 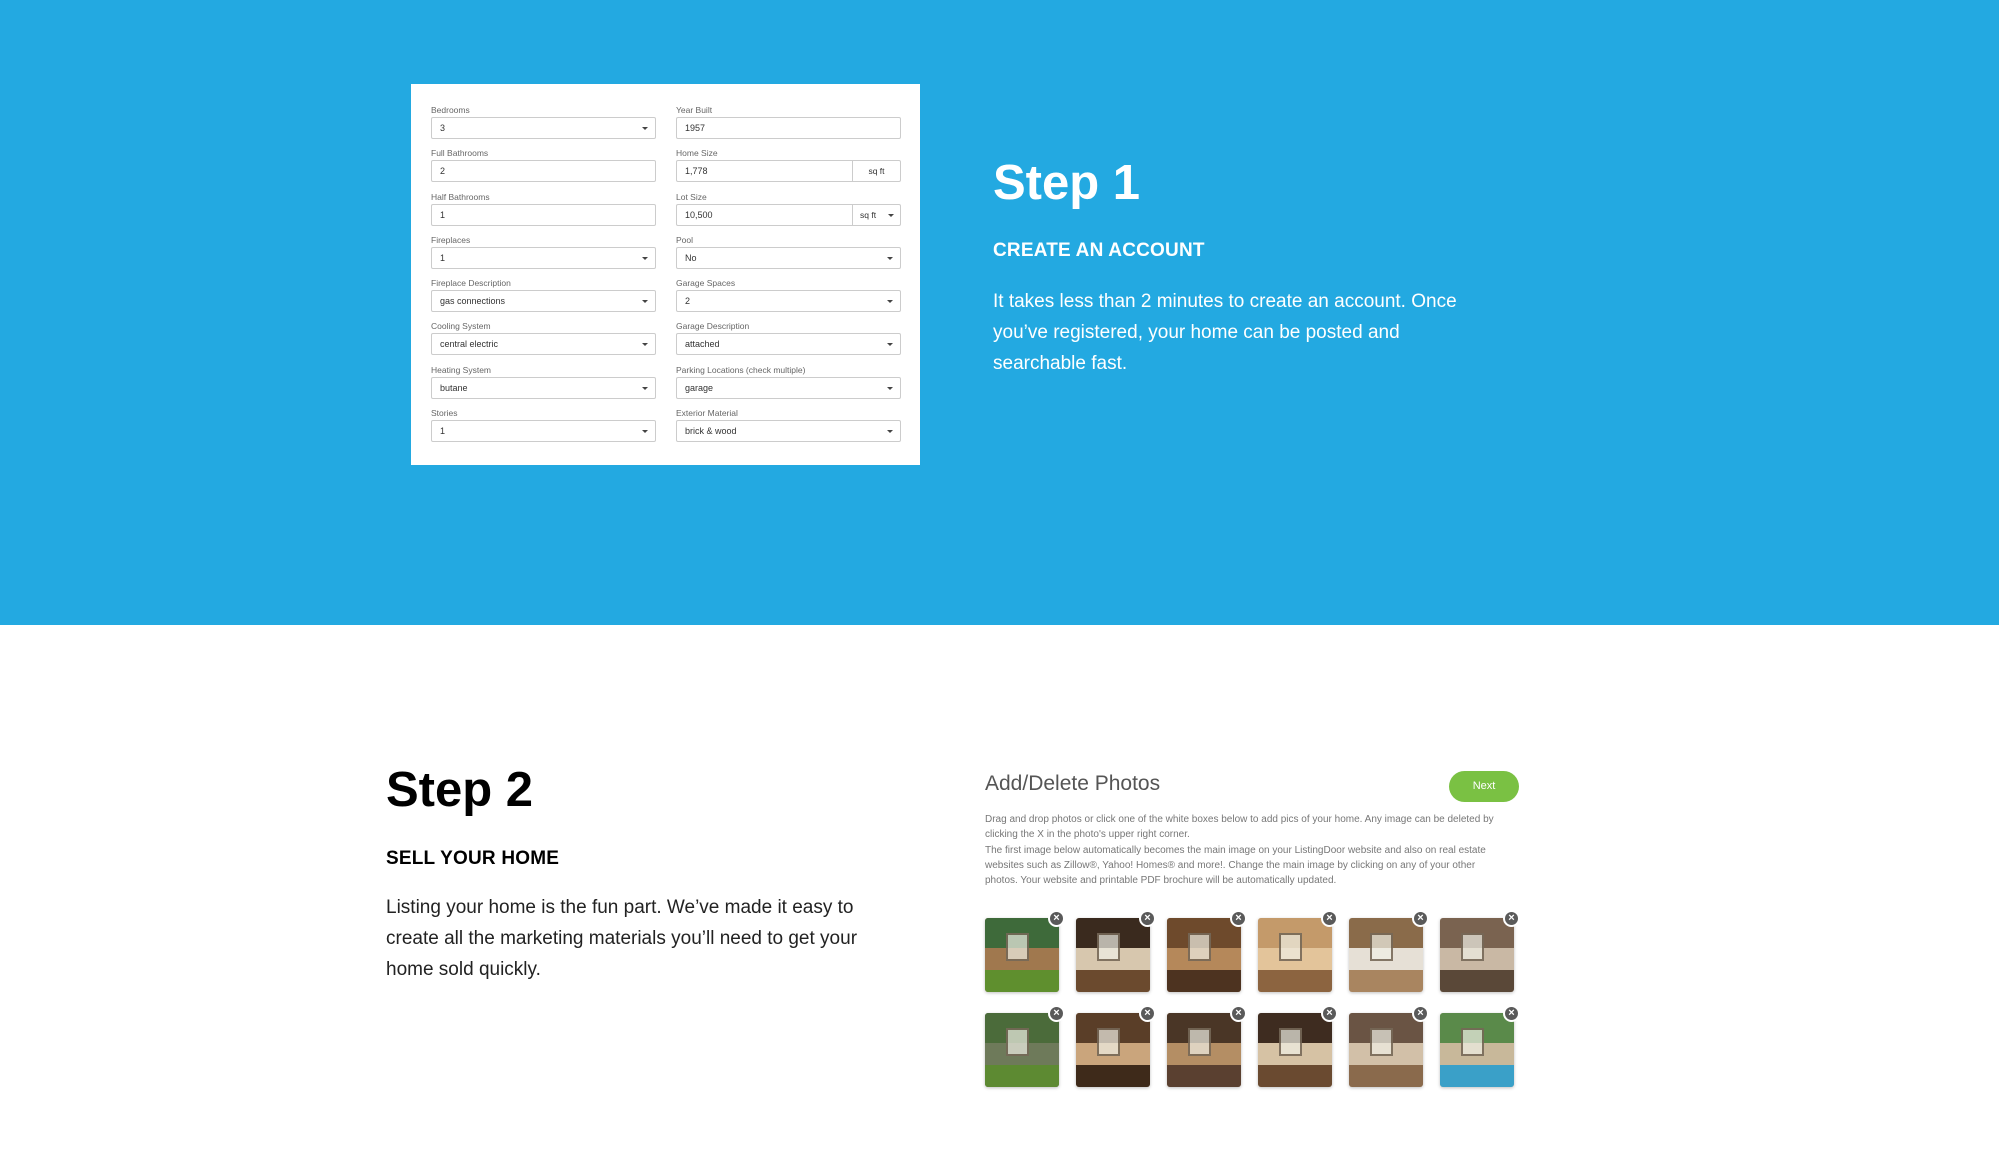 I want to click on field-value: butane, so click(x=454, y=387).